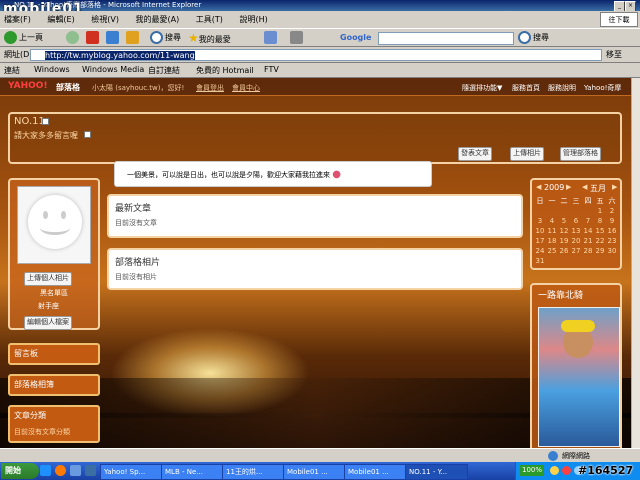 The image size is (640, 480). Describe the element at coordinates (612, 251) in the screenshot. I see `calendar-day: 30` at that location.